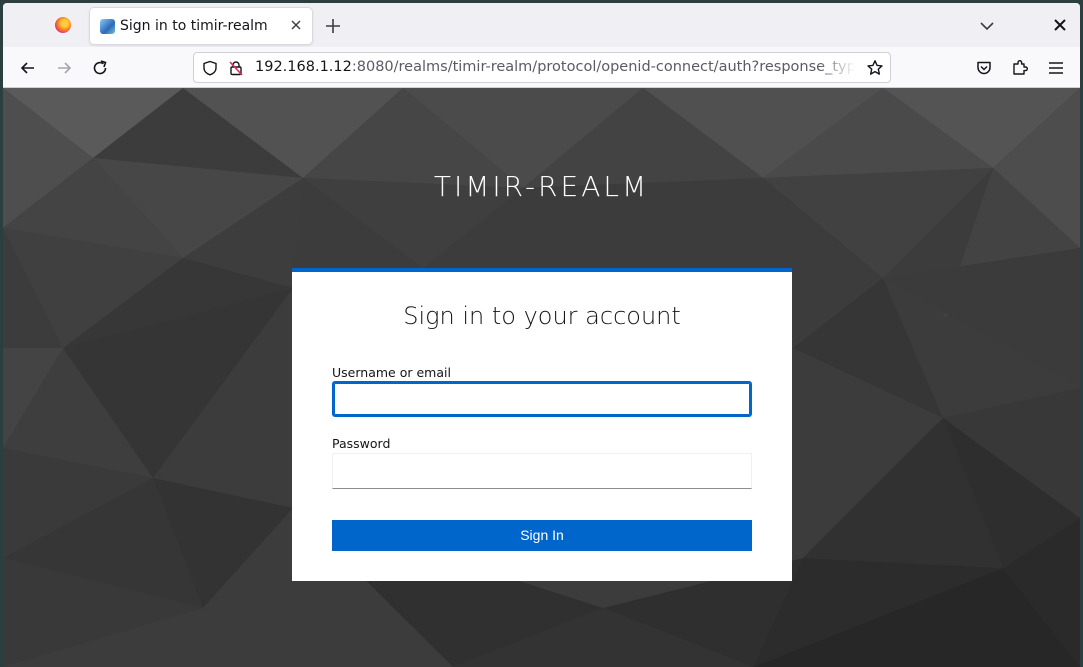 This screenshot has height=667, width=1083. Describe the element at coordinates (542, 399) in the screenshot. I see `username-input` at that location.